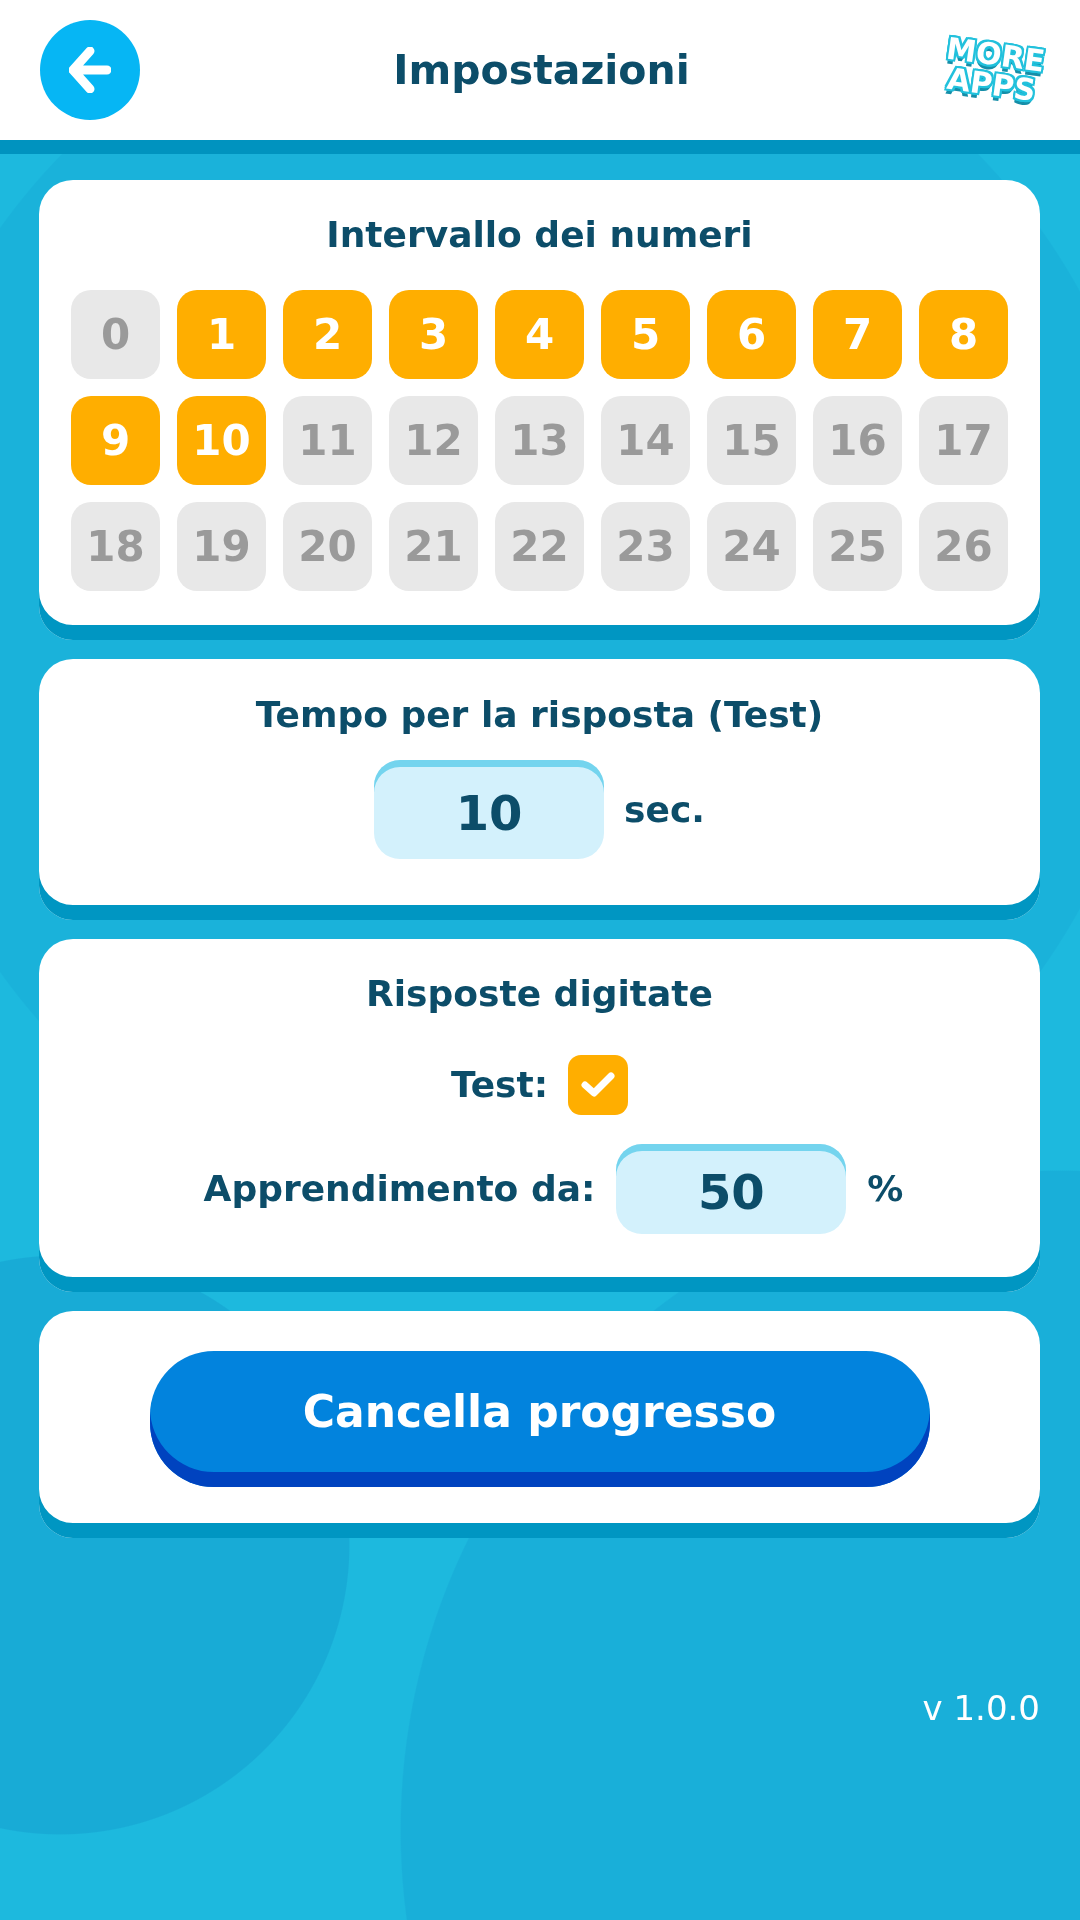 The width and height of the screenshot is (1080, 1920). I want to click on number-tile: 20, so click(327, 546).